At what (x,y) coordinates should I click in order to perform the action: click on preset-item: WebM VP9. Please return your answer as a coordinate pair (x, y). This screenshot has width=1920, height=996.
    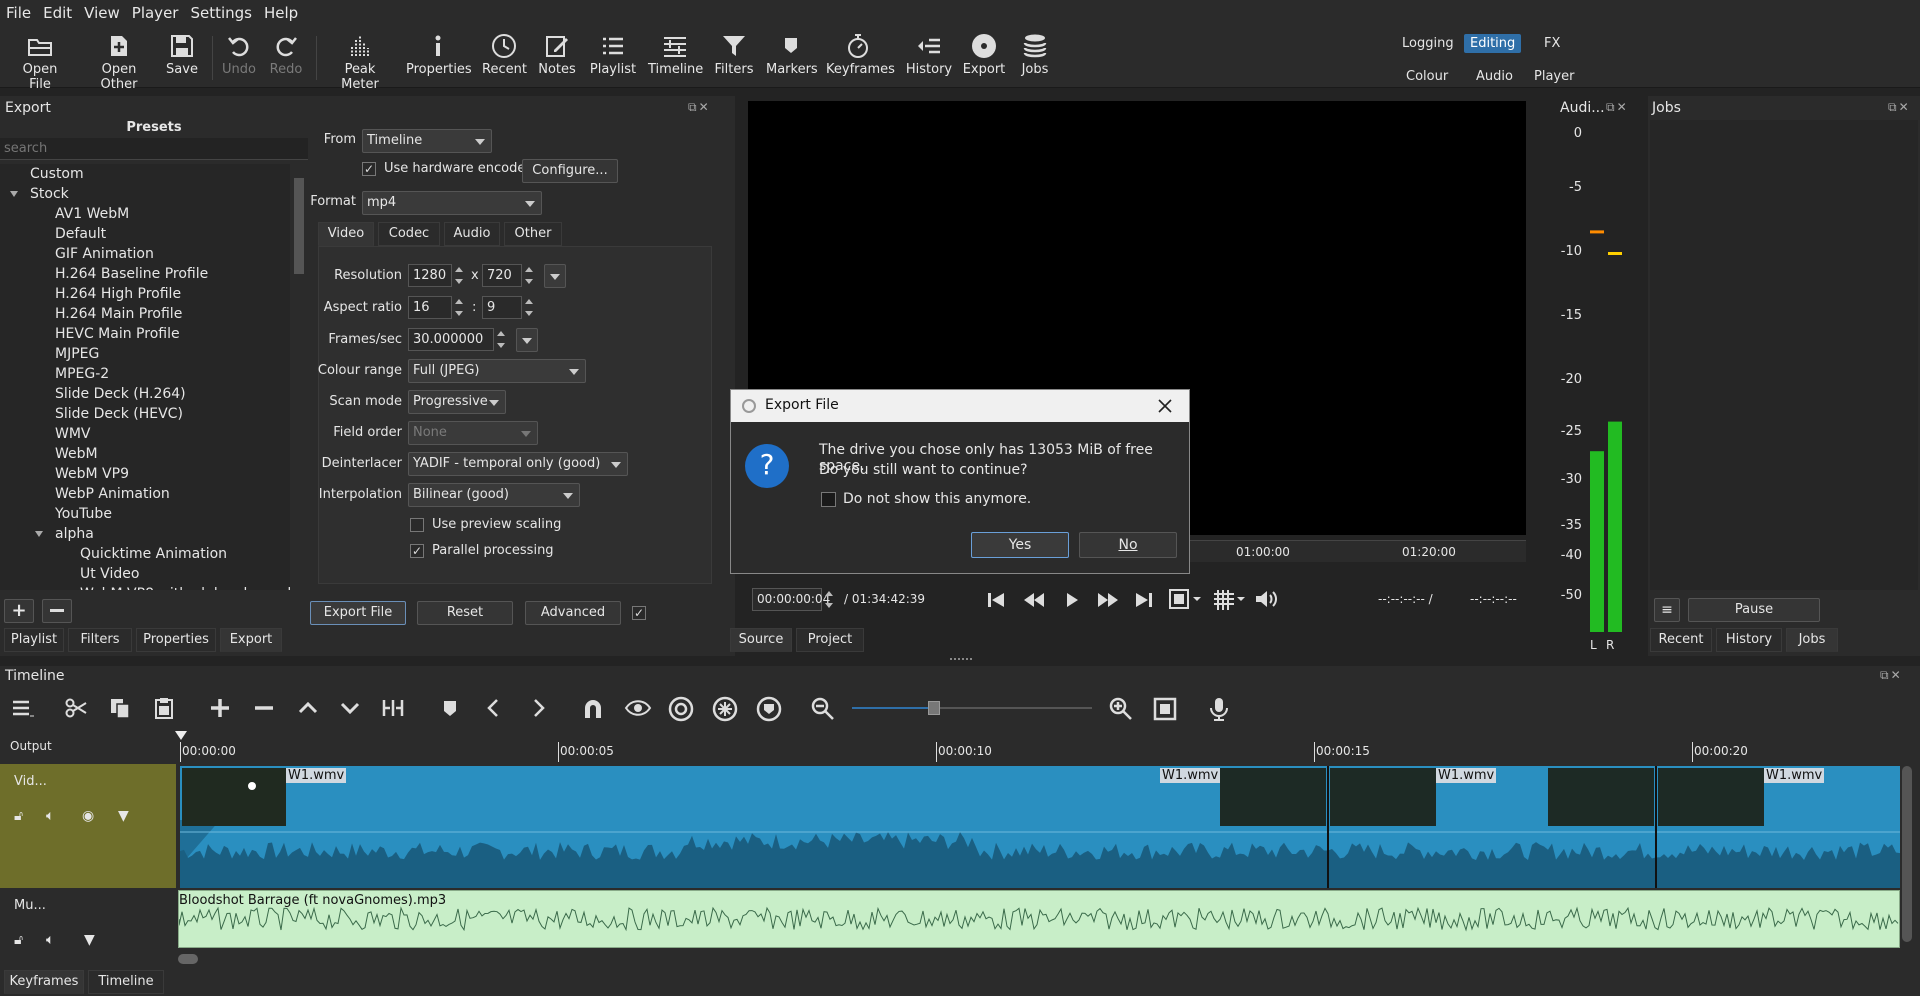
    Looking at the image, I should click on (145, 474).